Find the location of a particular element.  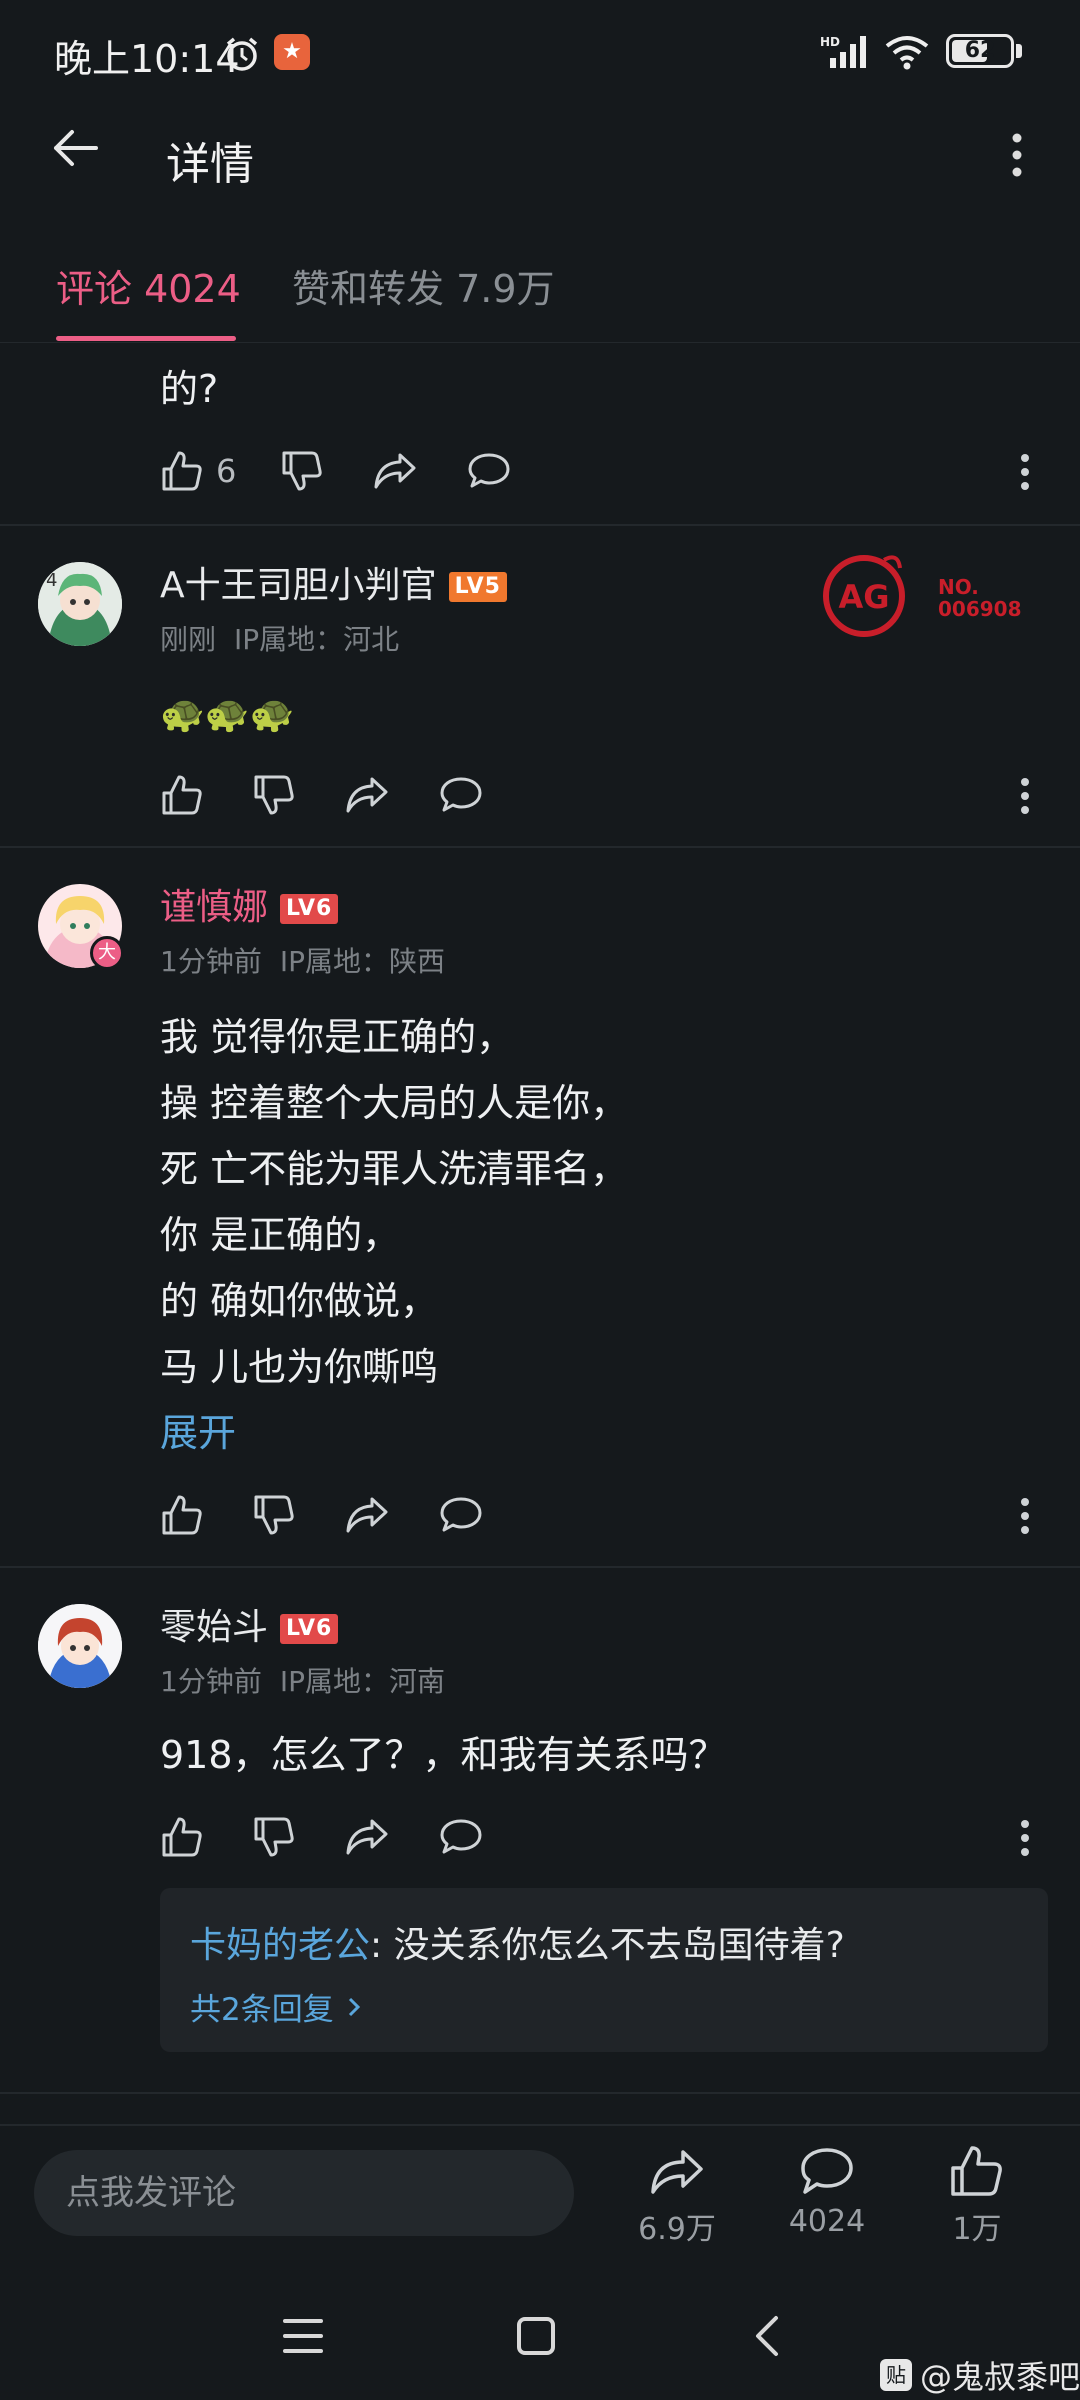

comment-line: 死 亡不能为罪人洗清罪名， is located at coordinates (394, 1169).